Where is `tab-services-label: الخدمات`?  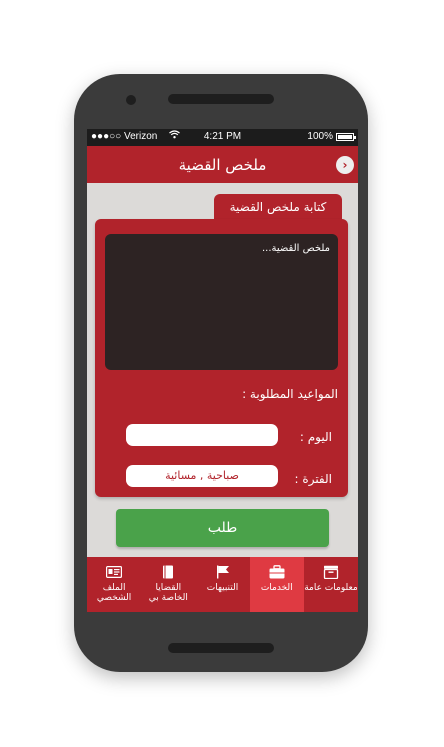
tab-services-label: الخدمات is located at coordinates (276, 588).